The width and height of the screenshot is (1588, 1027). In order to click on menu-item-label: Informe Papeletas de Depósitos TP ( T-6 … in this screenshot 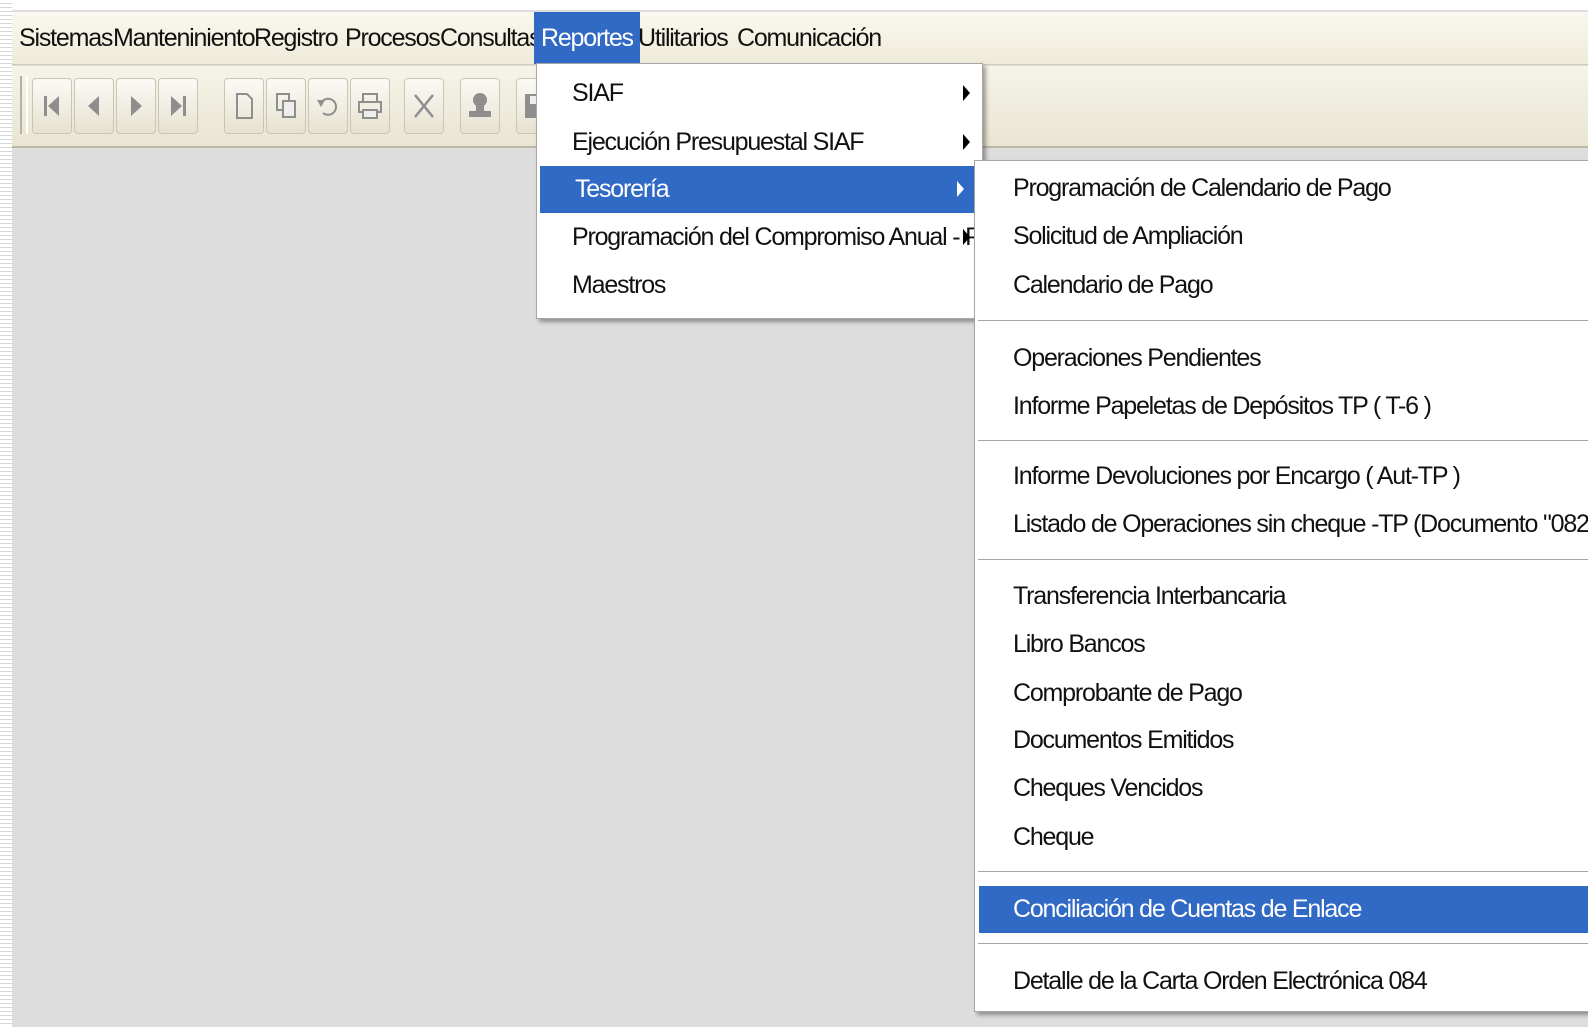, I will do `click(1222, 406)`.